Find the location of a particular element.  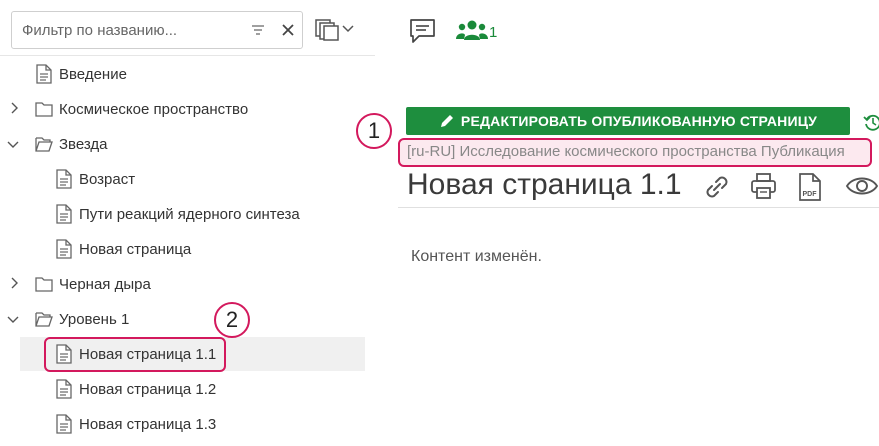

pencil-icon is located at coordinates (446, 121).